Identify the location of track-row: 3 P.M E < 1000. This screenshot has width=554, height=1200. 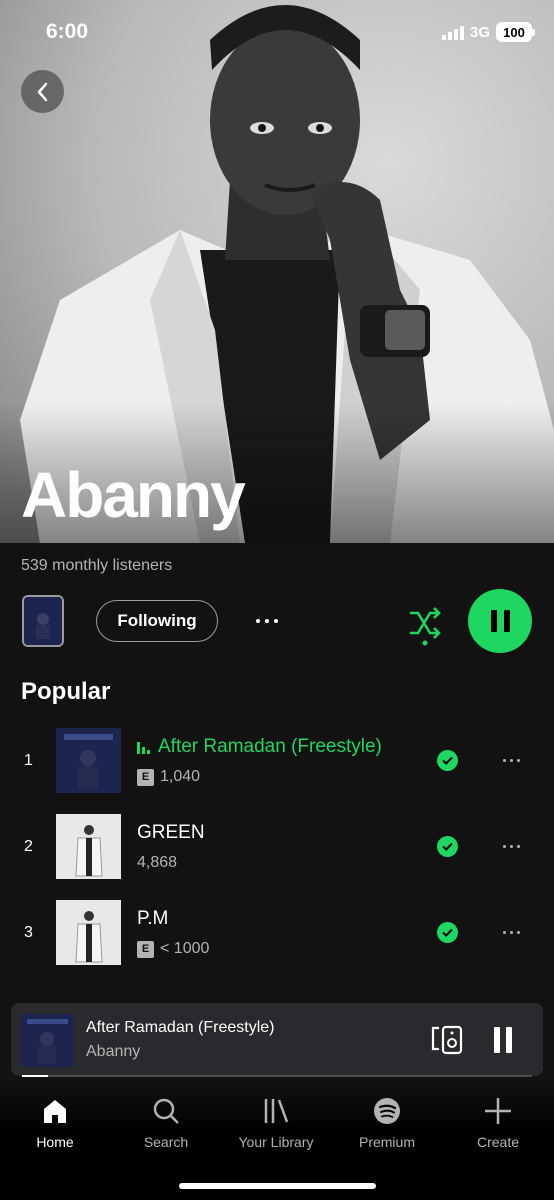
(277, 935).